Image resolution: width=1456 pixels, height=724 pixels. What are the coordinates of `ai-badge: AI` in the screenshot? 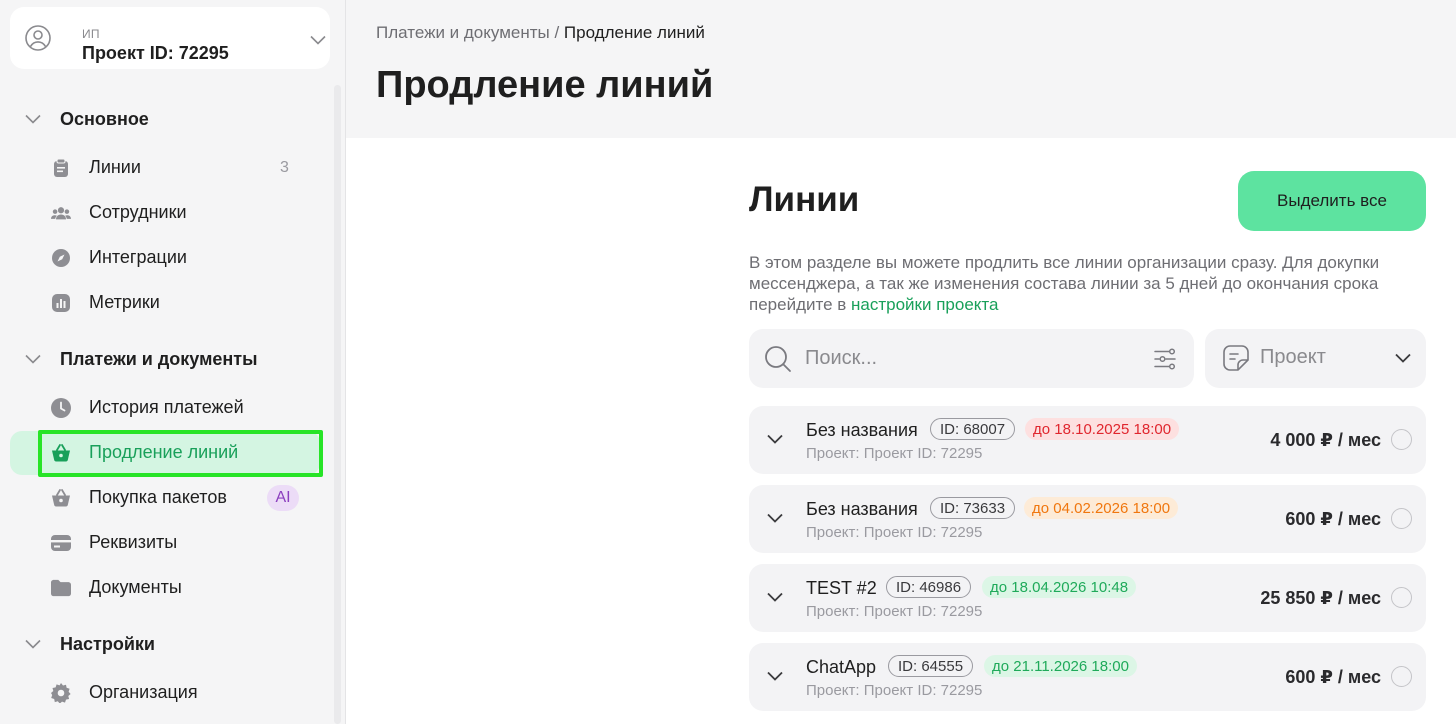 It's located at (283, 498).